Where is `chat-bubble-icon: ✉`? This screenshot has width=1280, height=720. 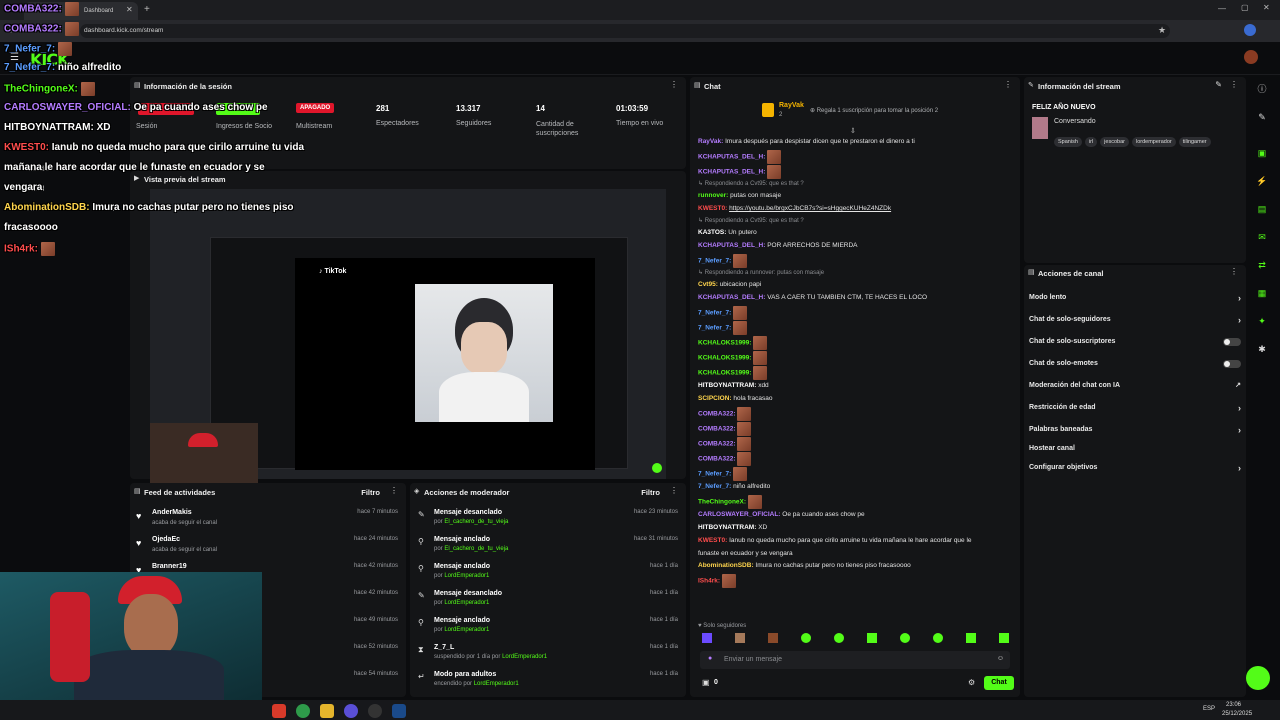
chat-bubble-icon: ✉ is located at coordinates (1262, 237).